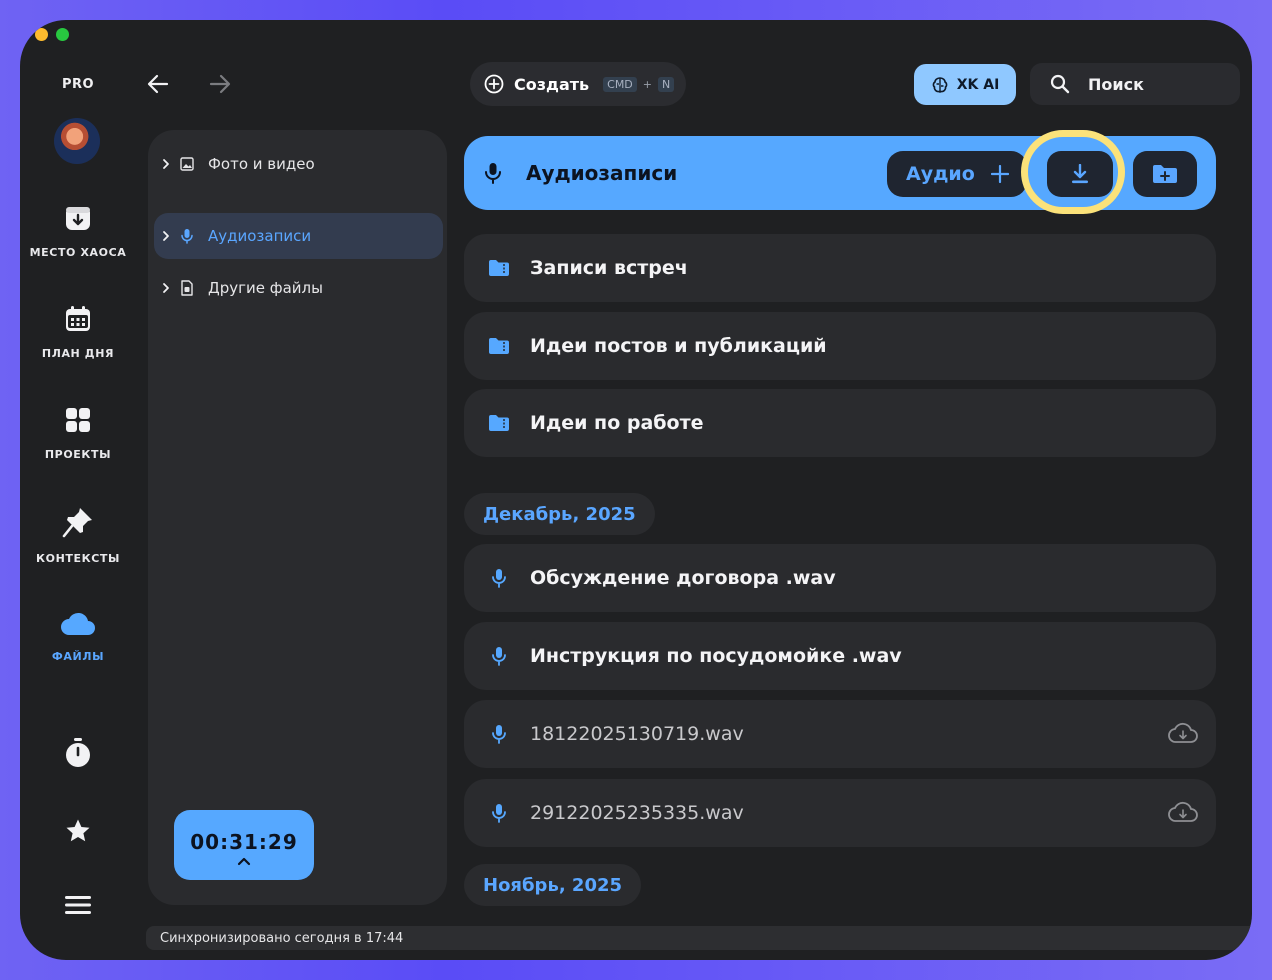  Describe the element at coordinates (840, 346) in the screenshot. I see `folder-row: Идеи постов и публикаций` at that location.